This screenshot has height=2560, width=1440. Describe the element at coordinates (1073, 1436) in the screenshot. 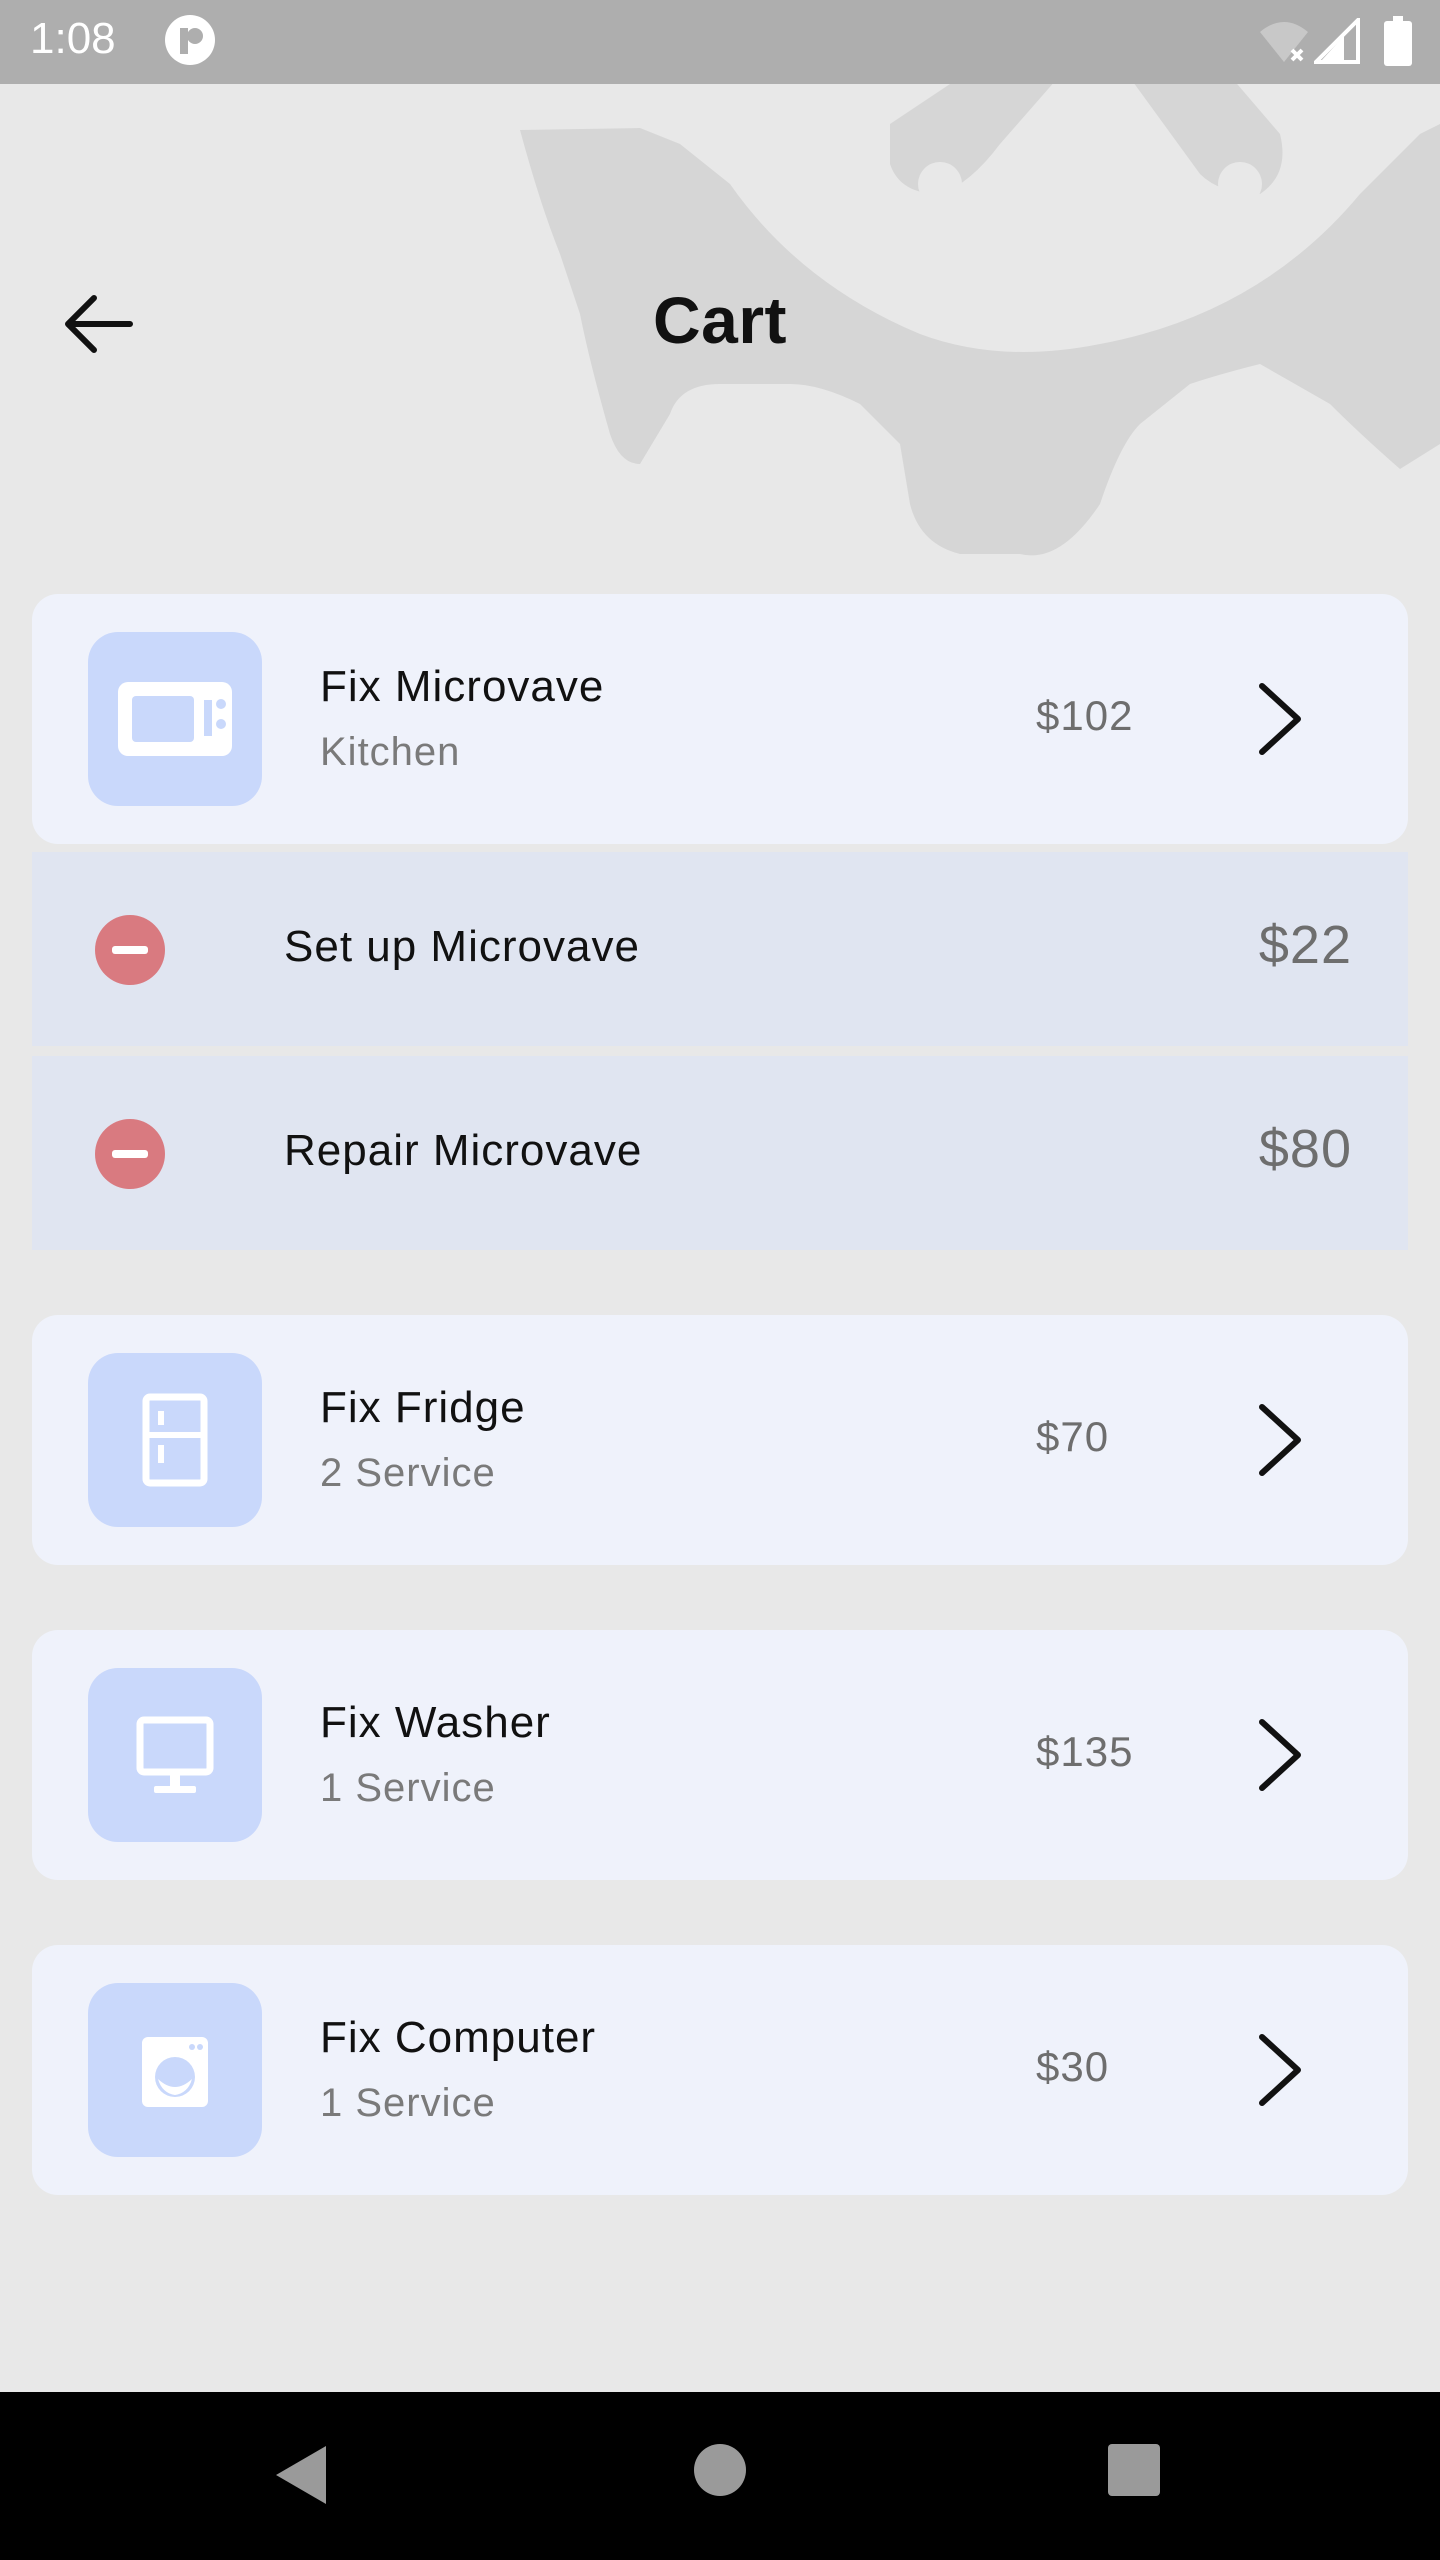

I see `card-price: $70` at that location.